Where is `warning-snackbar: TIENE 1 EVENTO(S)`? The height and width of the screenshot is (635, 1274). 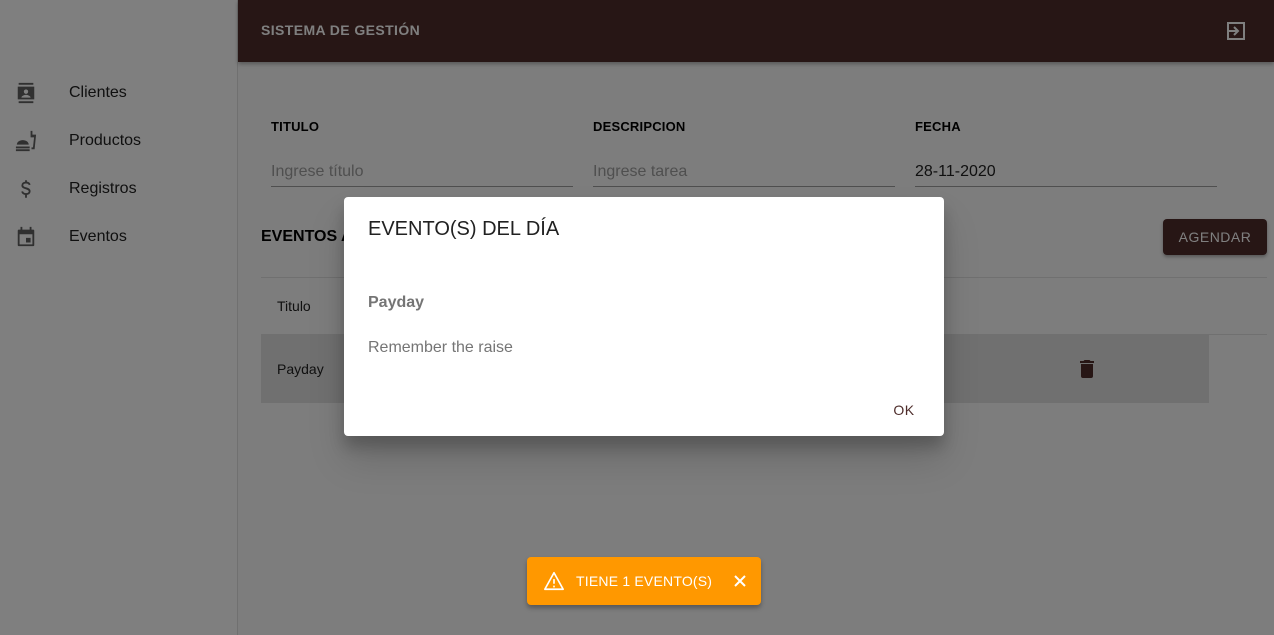
warning-snackbar: TIENE 1 EVENTO(S) is located at coordinates (644, 581).